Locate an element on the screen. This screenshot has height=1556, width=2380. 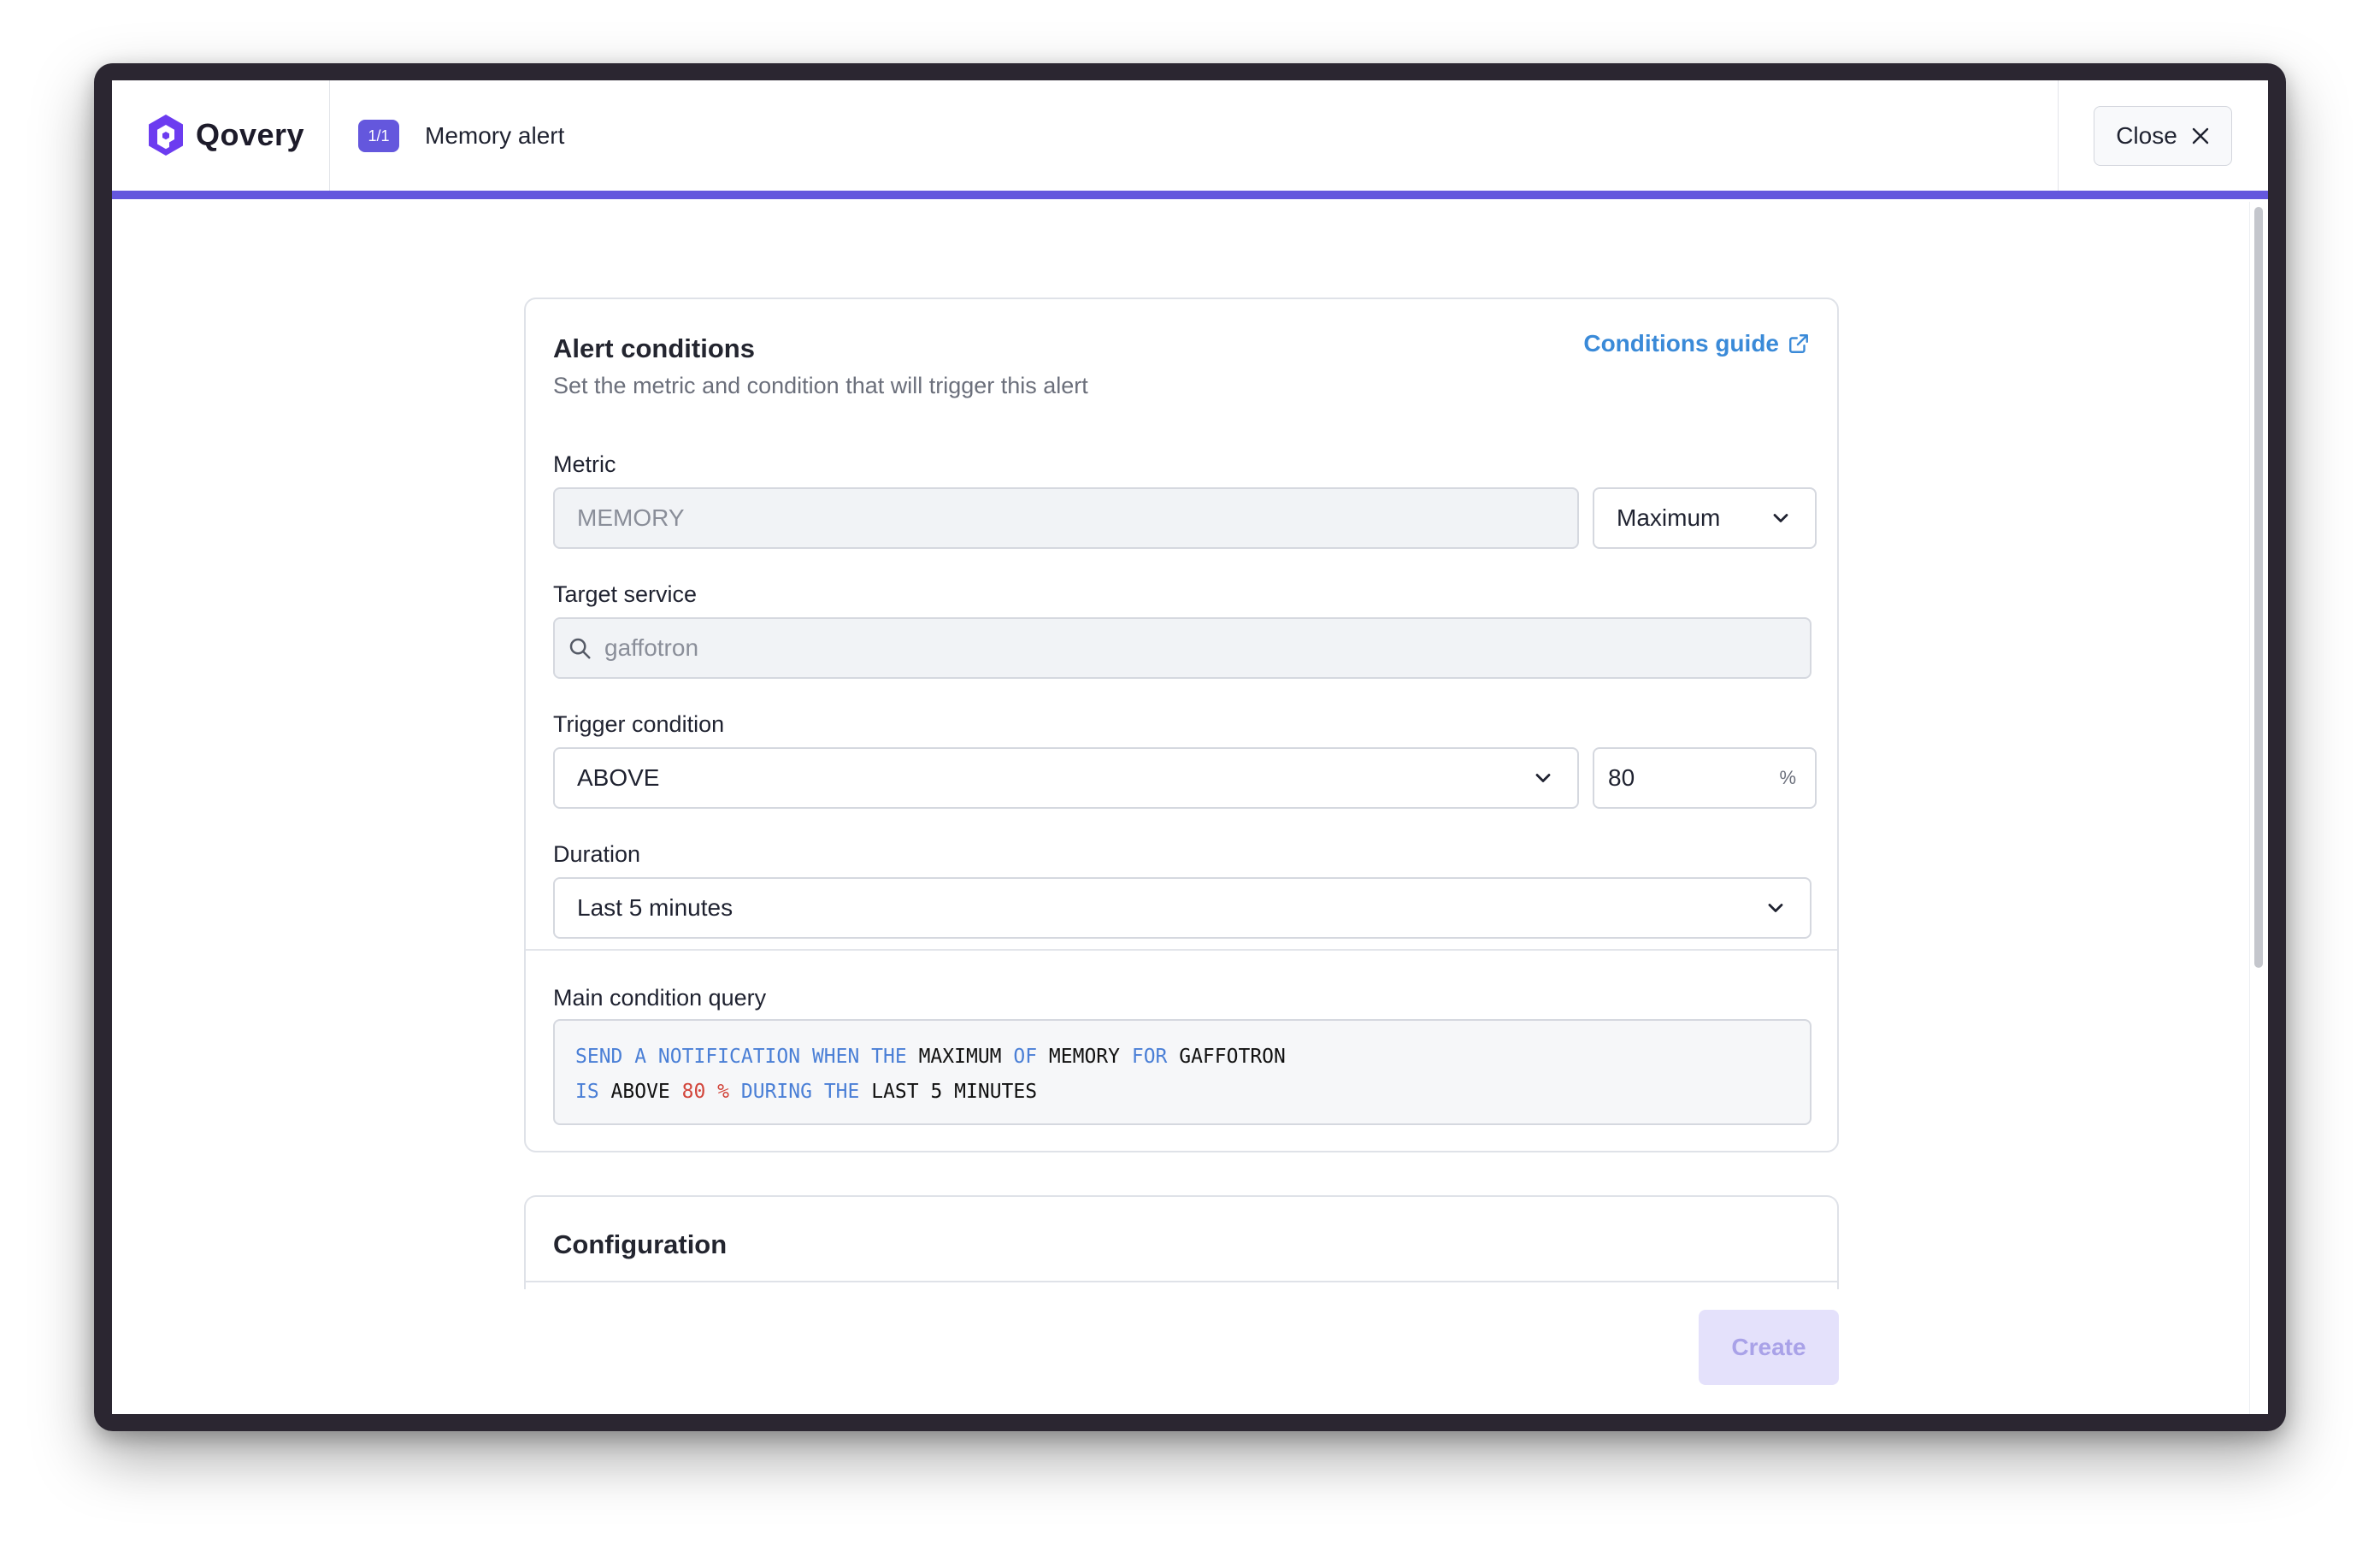
aggregation-value: Maximum is located at coordinates (1669, 517).